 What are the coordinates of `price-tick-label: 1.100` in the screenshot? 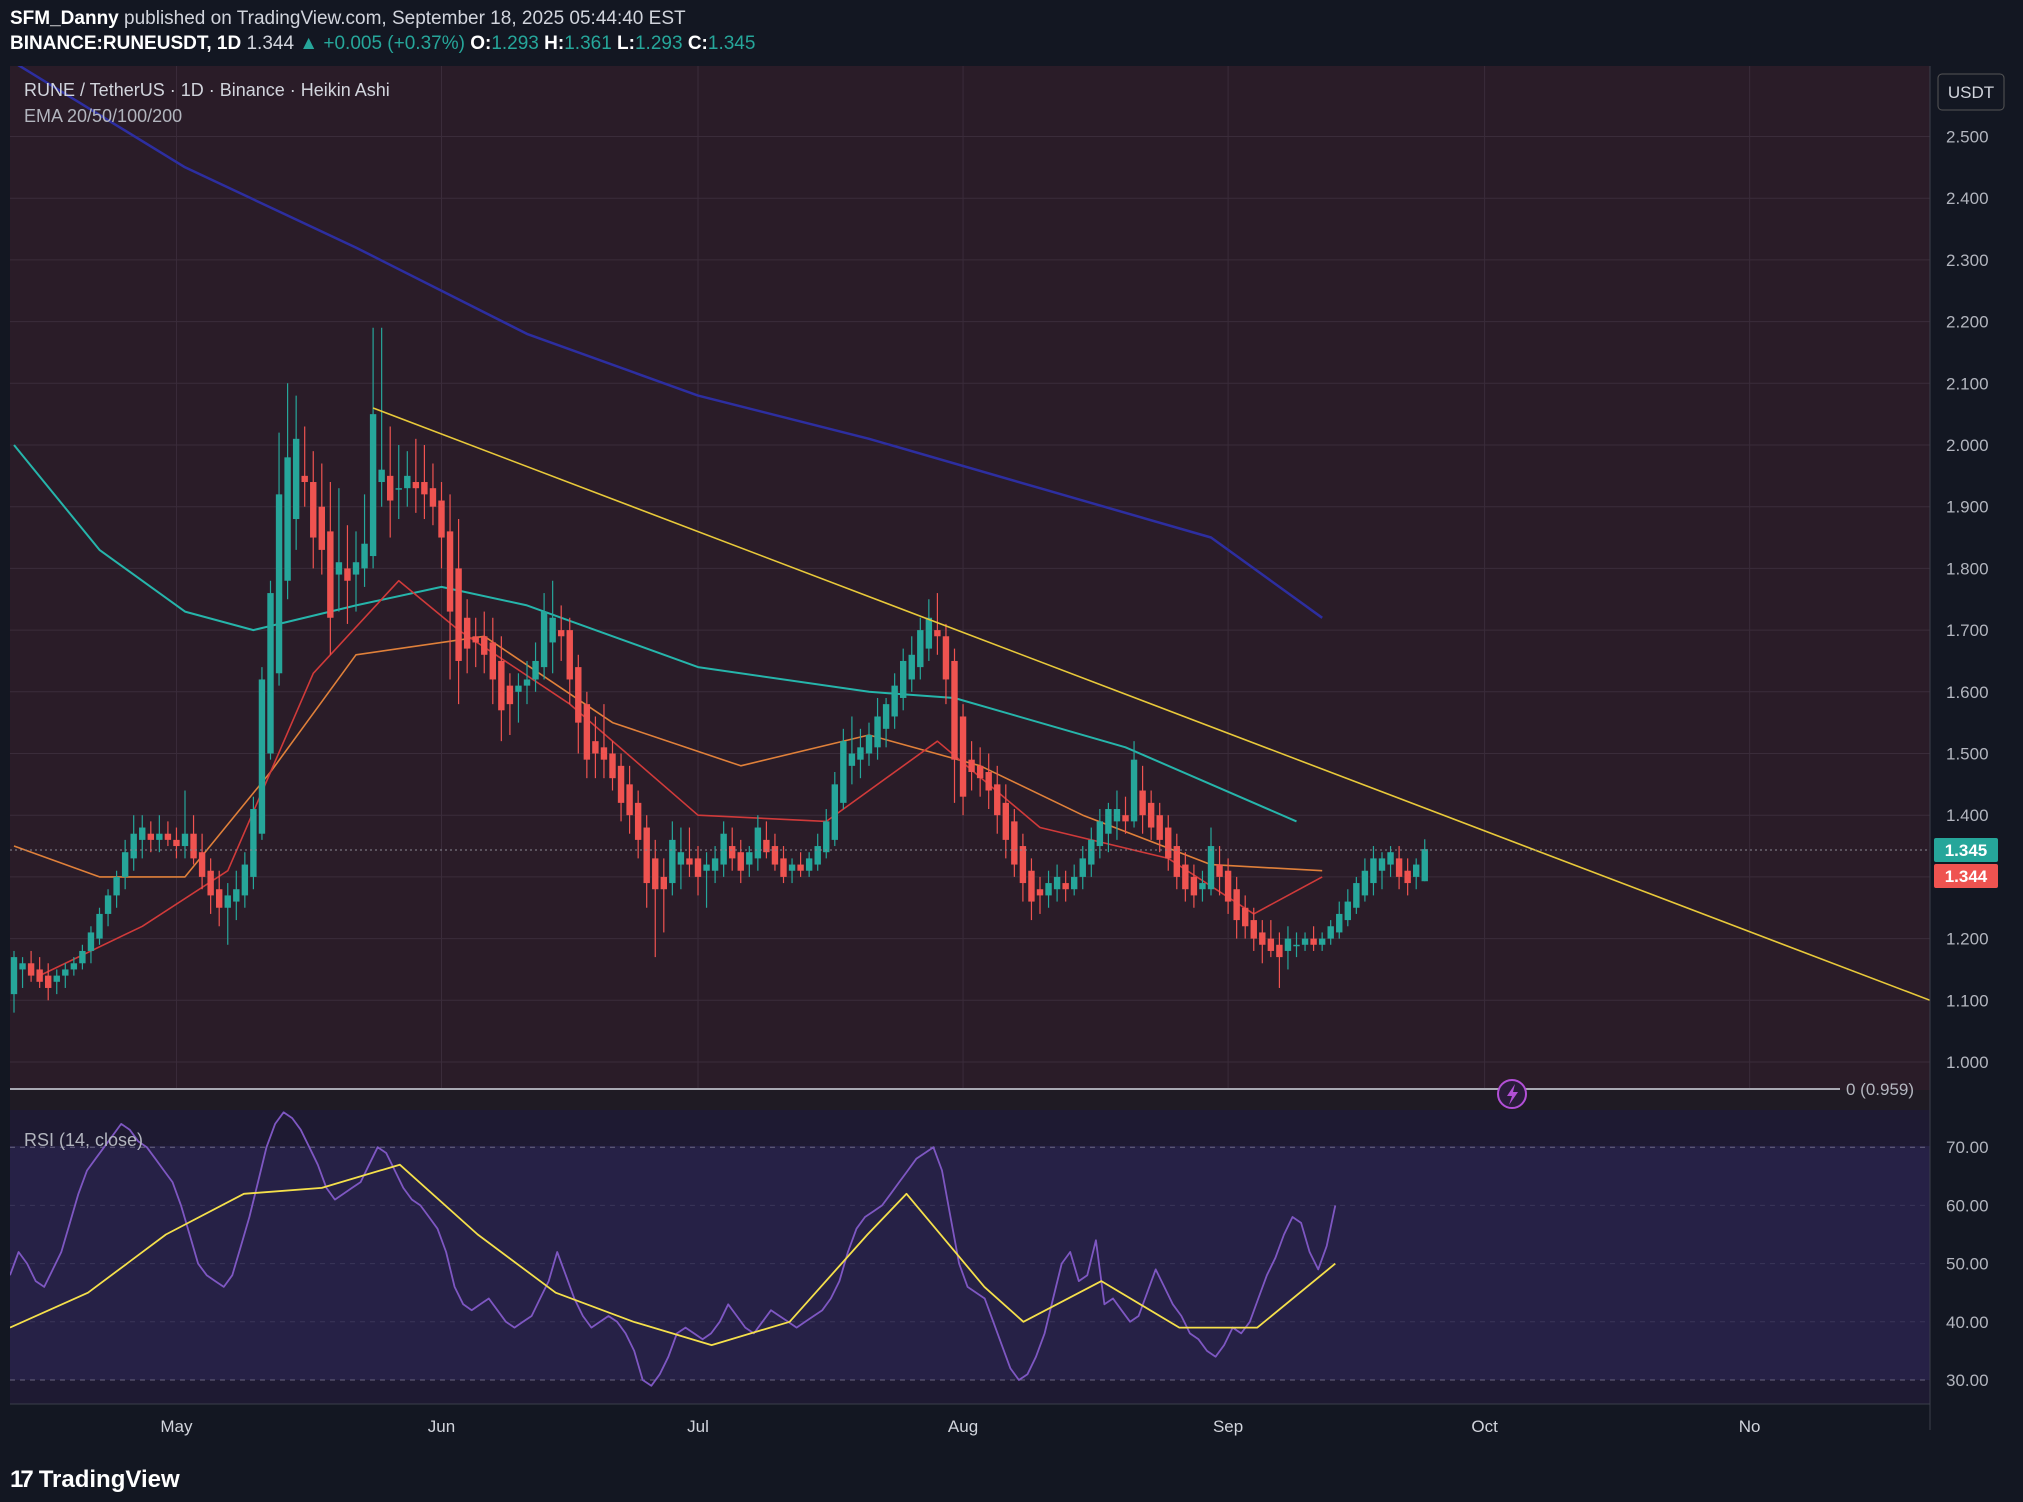 It's located at (1967, 1000).